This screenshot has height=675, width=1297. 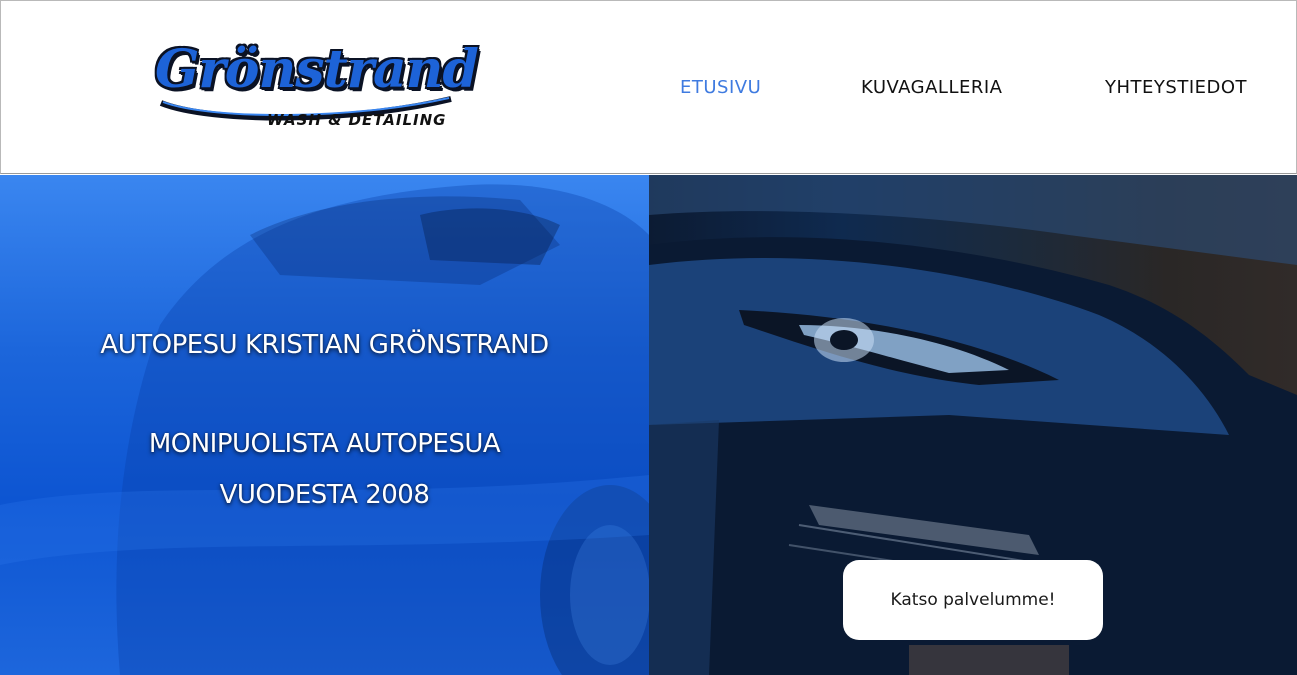 I want to click on hero-subtitle-line2: VUODESTA 2008, so click(x=324, y=495).